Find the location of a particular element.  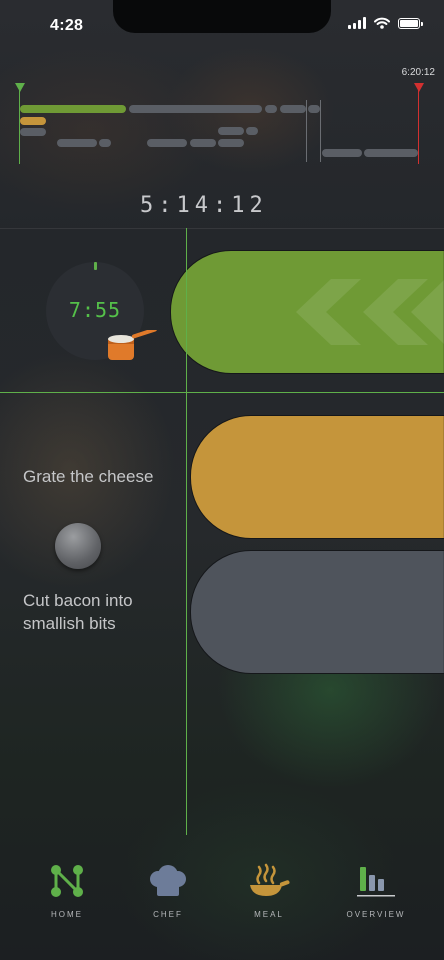

tab-label-meal: MEAL is located at coordinates (269, 914).